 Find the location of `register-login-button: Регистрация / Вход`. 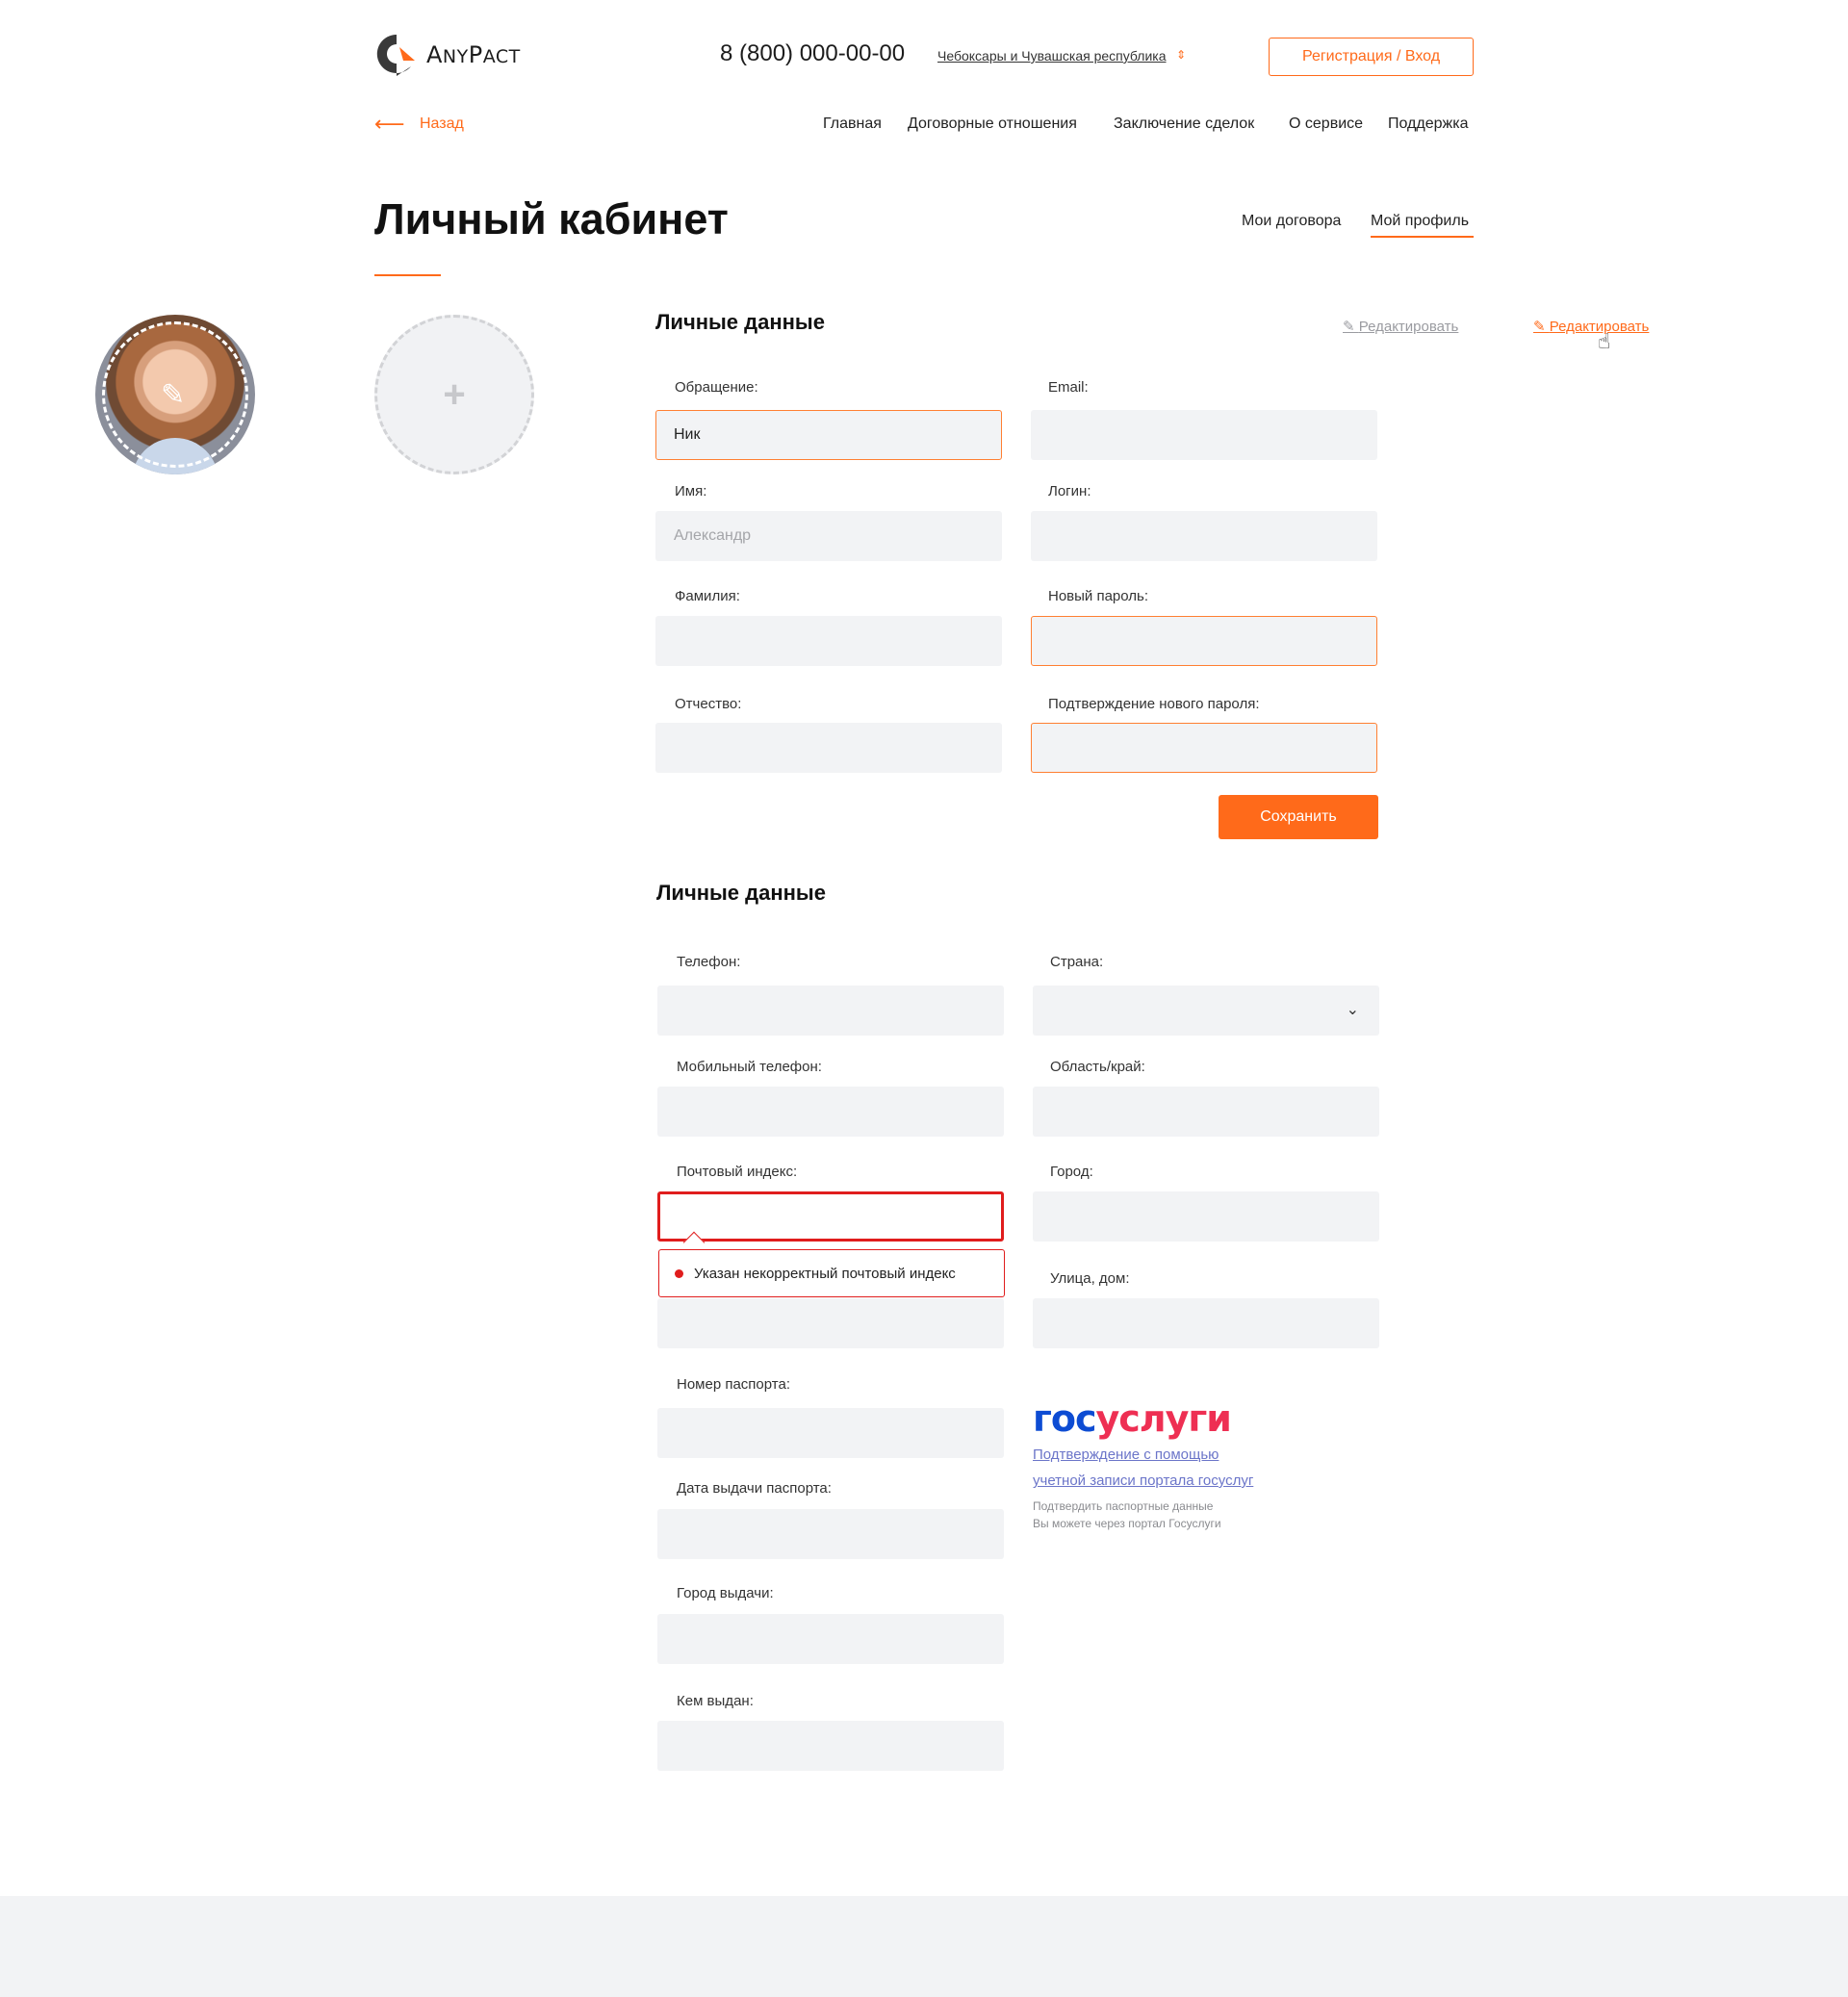

register-login-button: Регистрация / Вход is located at coordinates (1371, 57).